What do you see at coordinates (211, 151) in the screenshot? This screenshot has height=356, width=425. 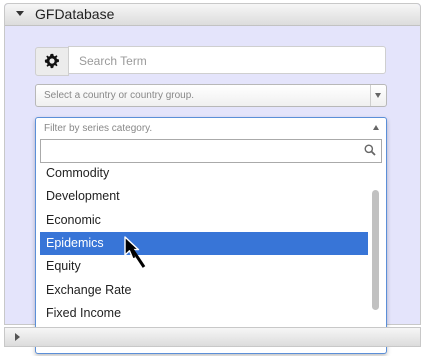 I see `category-filter-input` at bounding box center [211, 151].